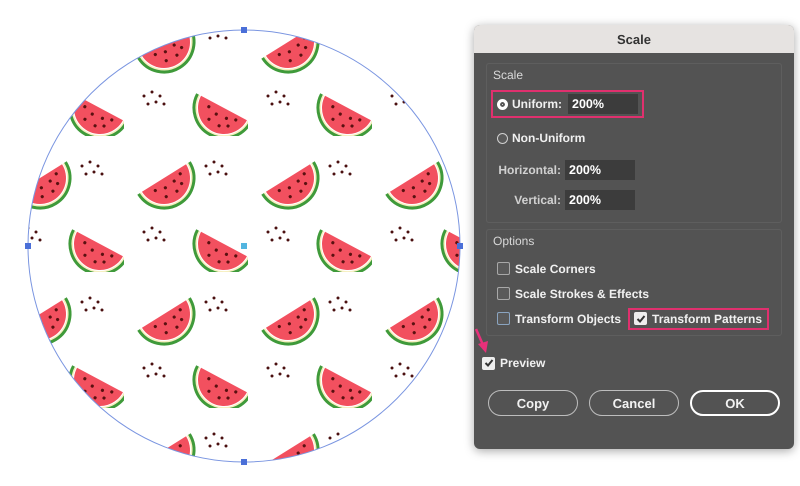  I want to click on checkbox-option: Transform Objects, so click(559, 319).